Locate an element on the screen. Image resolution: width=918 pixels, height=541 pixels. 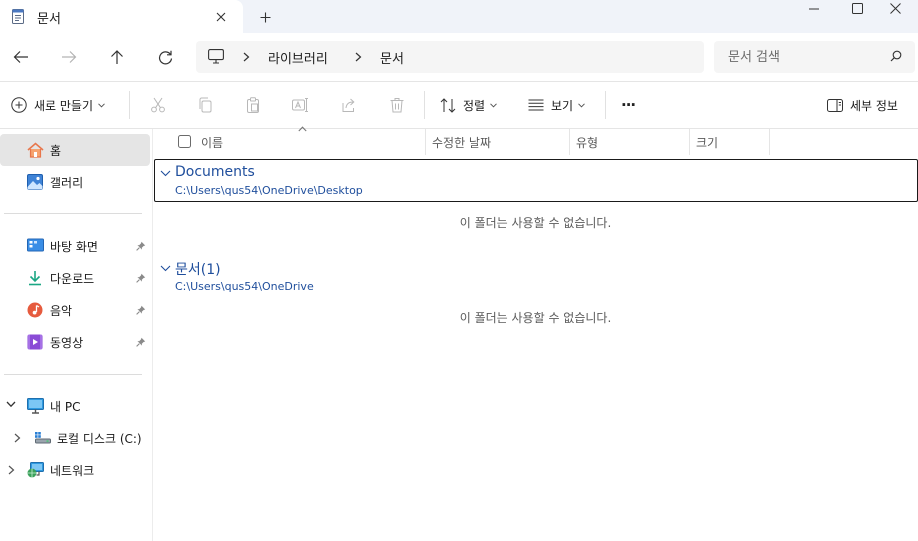
forward-arrow-icon is located at coordinates (69, 57).